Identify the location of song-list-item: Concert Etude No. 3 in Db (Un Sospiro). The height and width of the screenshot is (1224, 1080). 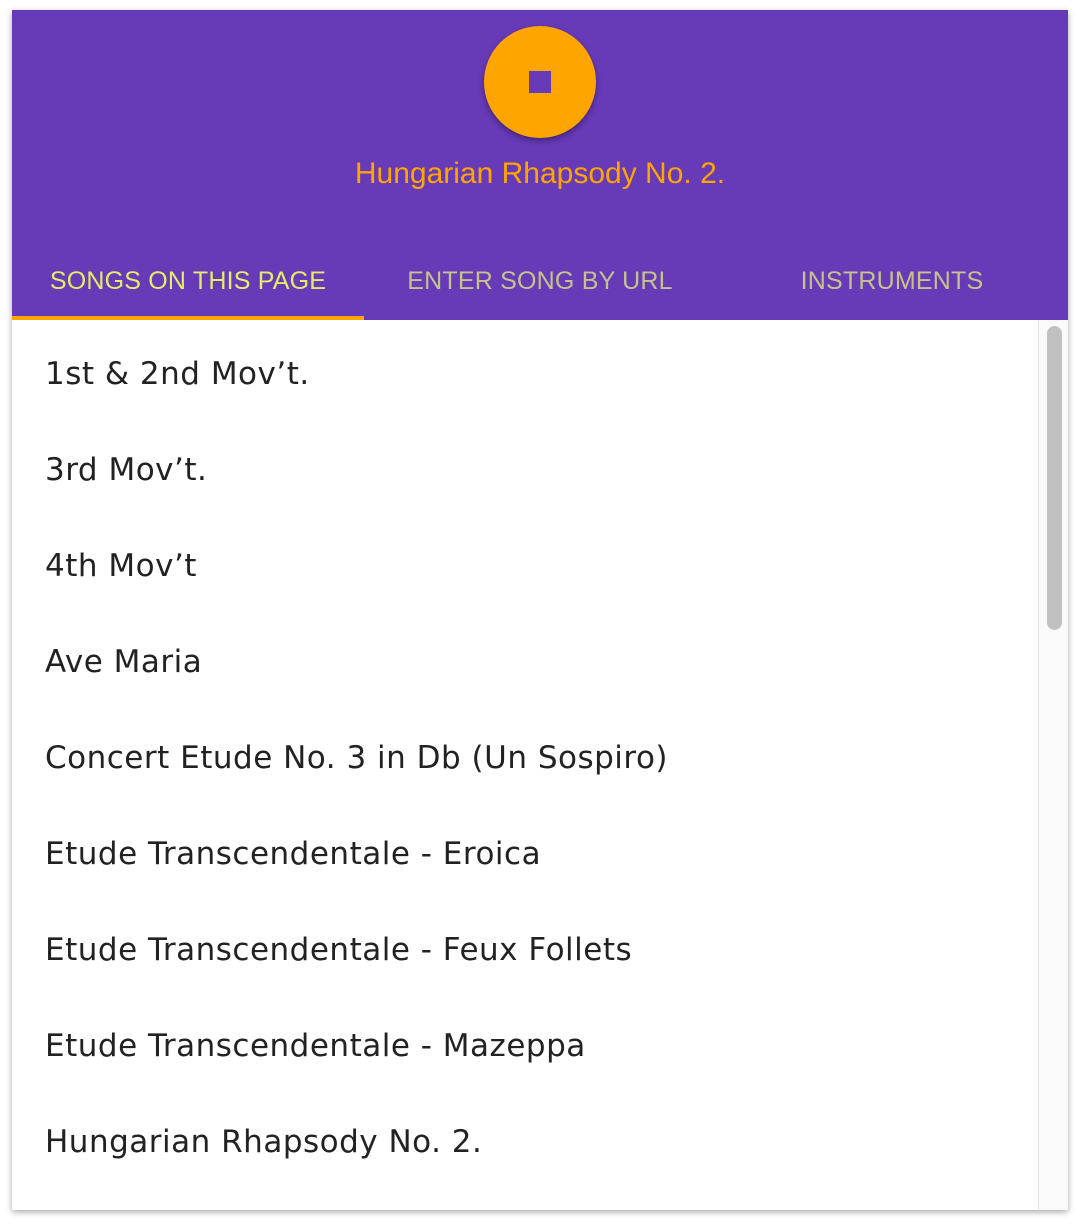
(525, 758).